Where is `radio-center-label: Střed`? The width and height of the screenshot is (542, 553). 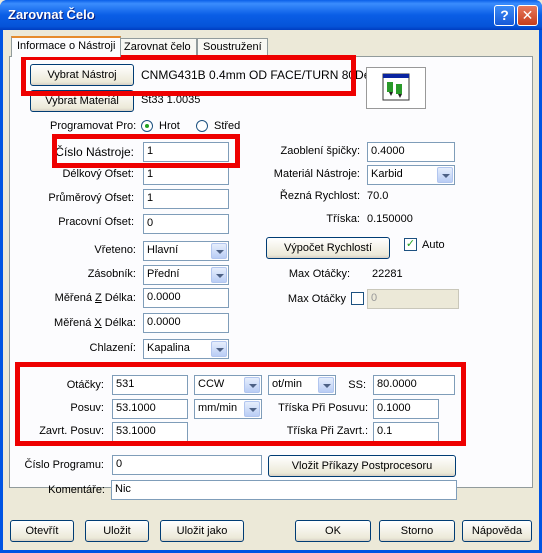 radio-center-label: Střed is located at coordinates (227, 126).